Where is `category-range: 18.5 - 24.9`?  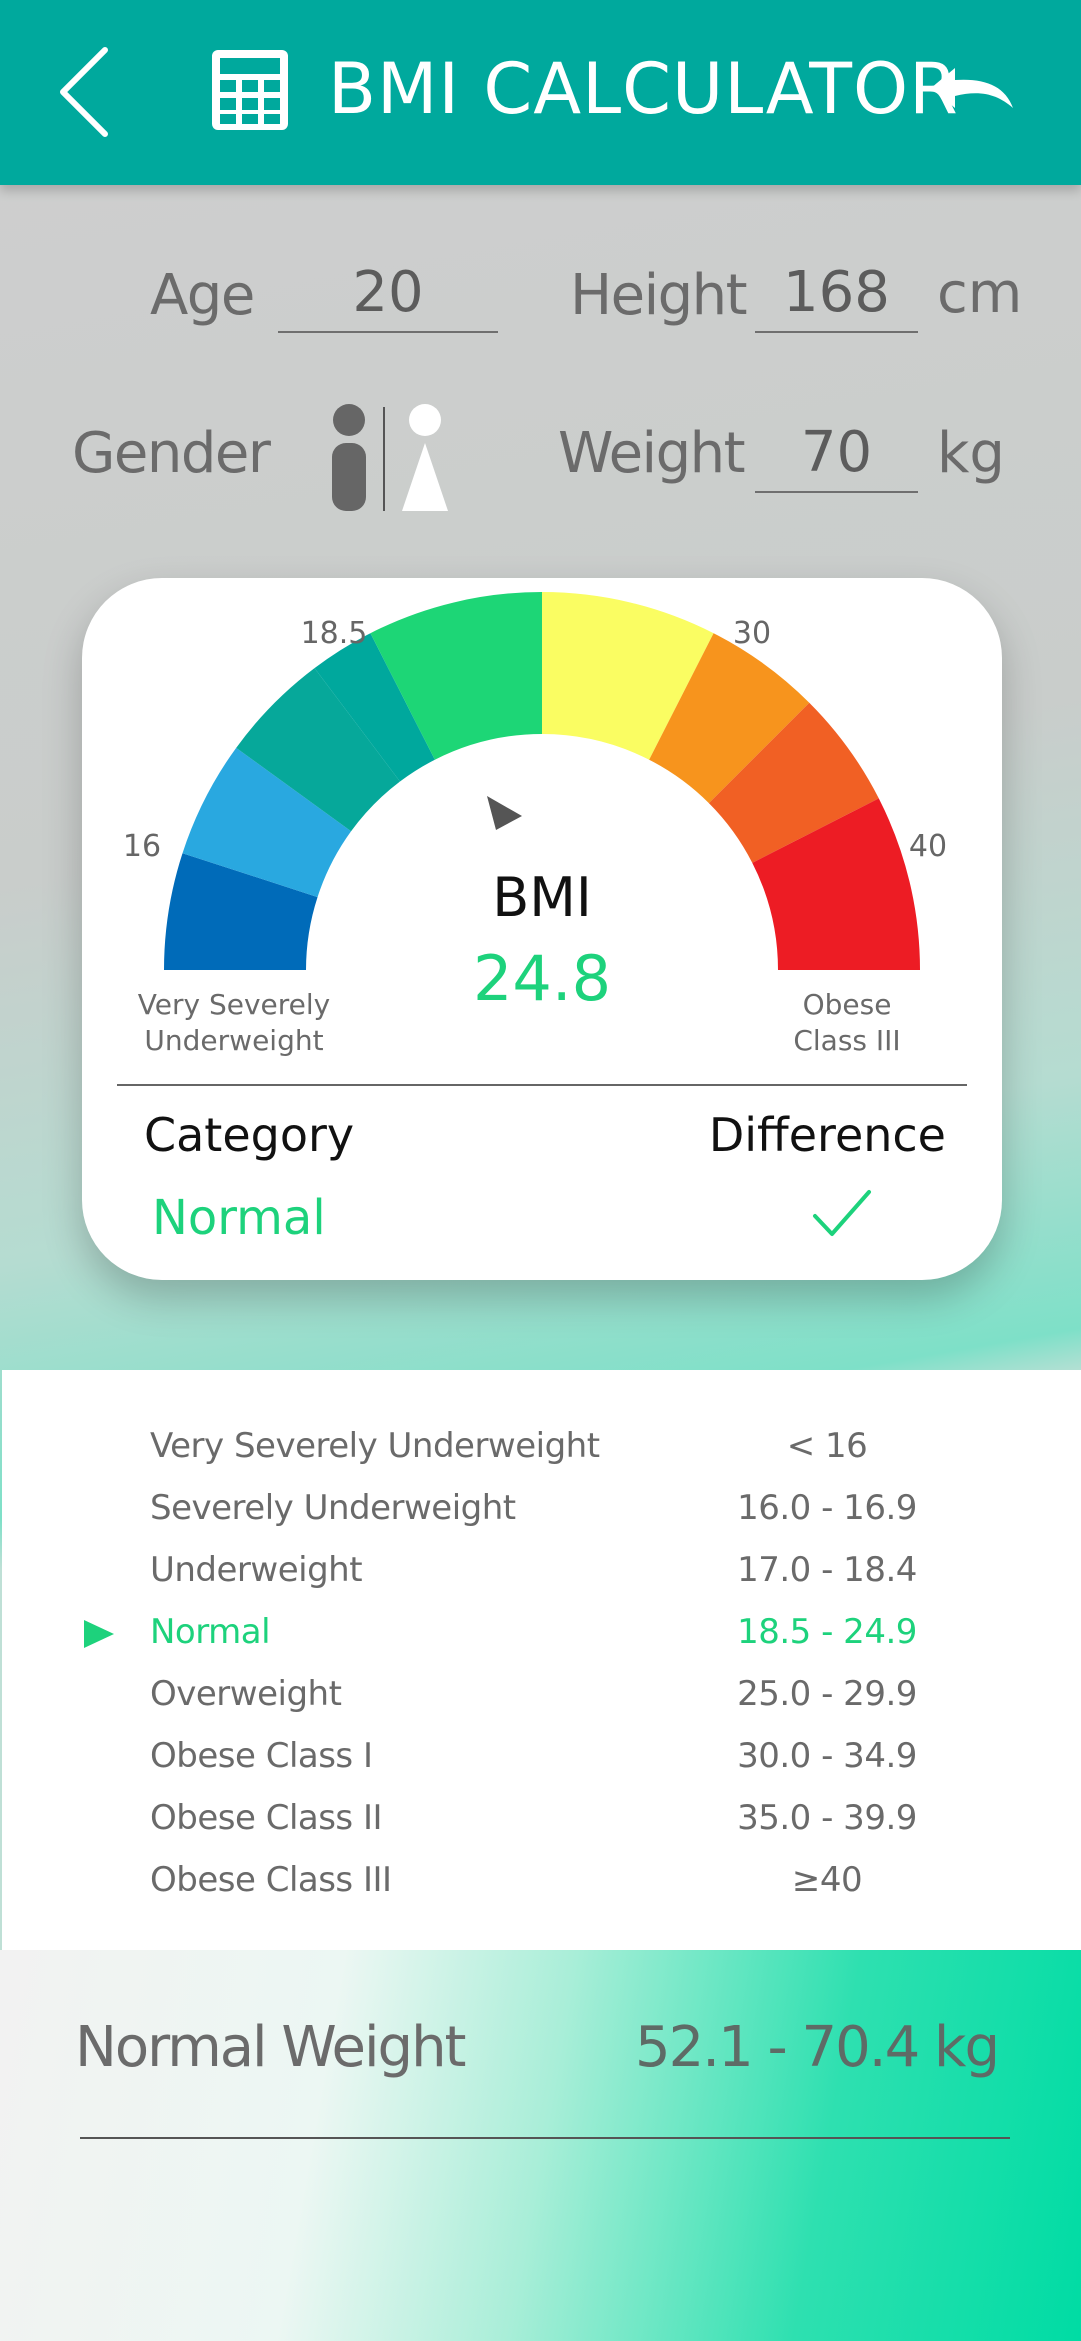 category-range: 18.5 - 24.9 is located at coordinates (827, 1632).